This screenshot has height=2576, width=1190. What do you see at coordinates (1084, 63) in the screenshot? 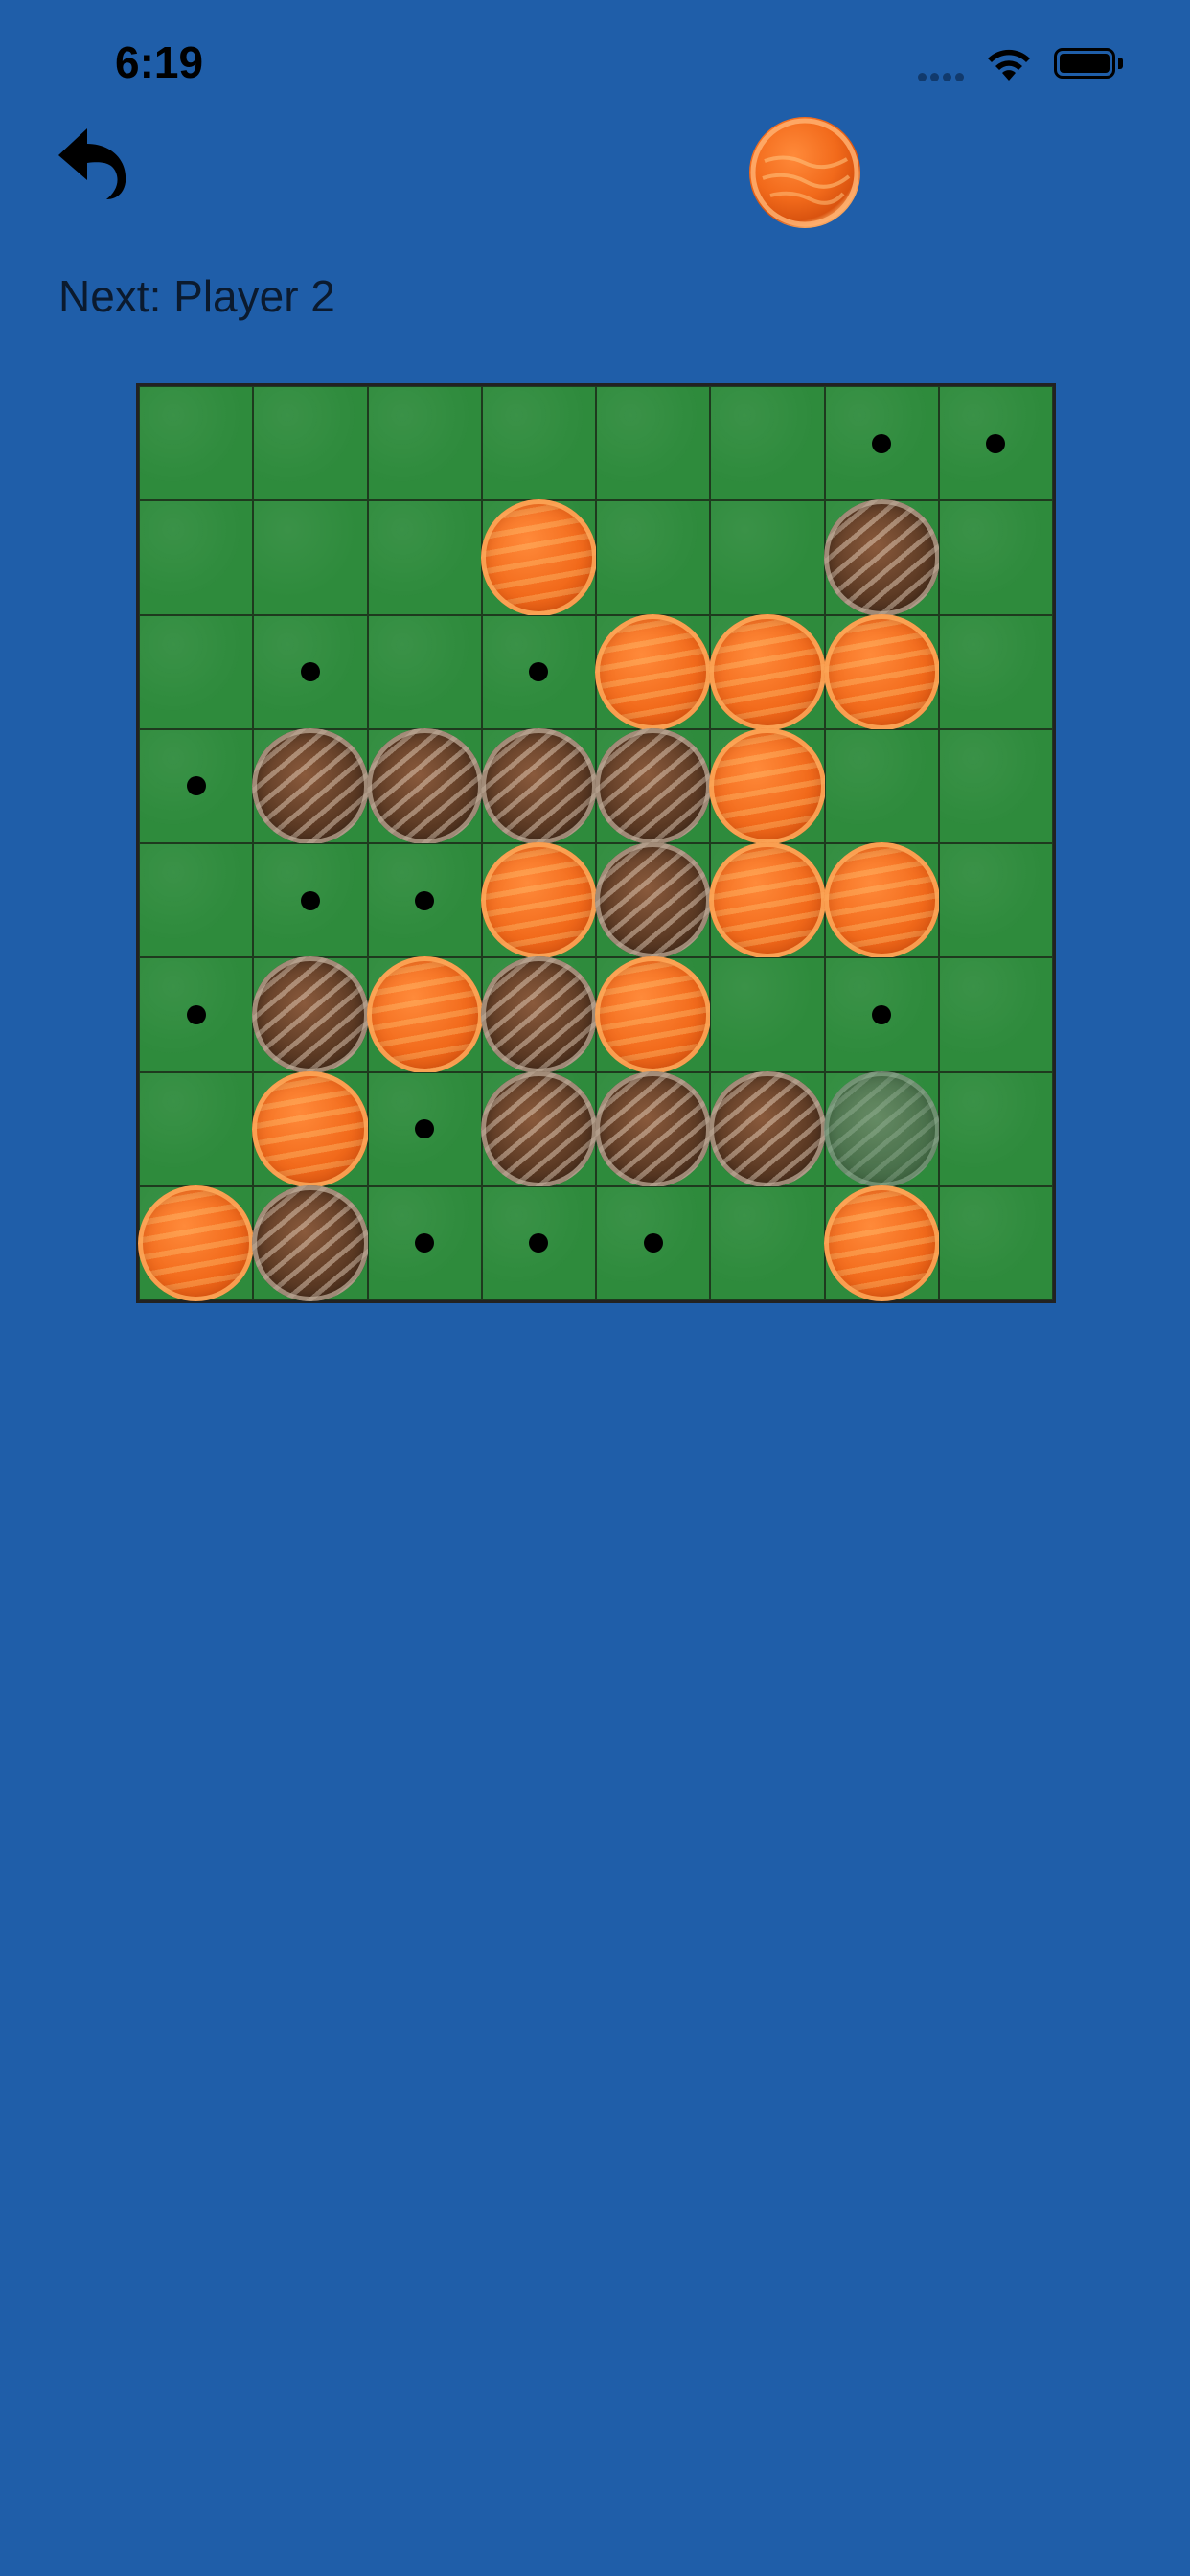
I see `battery-icon` at bounding box center [1084, 63].